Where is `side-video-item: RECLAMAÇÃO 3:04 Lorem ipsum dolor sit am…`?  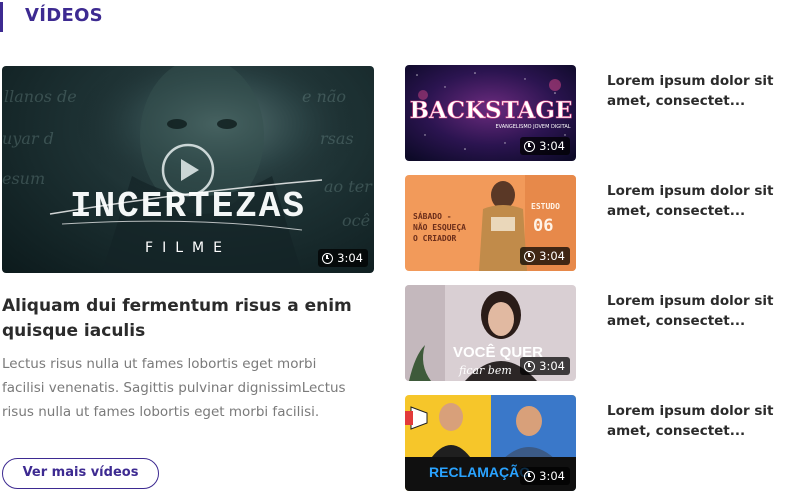 side-video-item: RECLAMAÇÃO 3:04 Lorem ipsum dolor sit am… is located at coordinates (595, 443).